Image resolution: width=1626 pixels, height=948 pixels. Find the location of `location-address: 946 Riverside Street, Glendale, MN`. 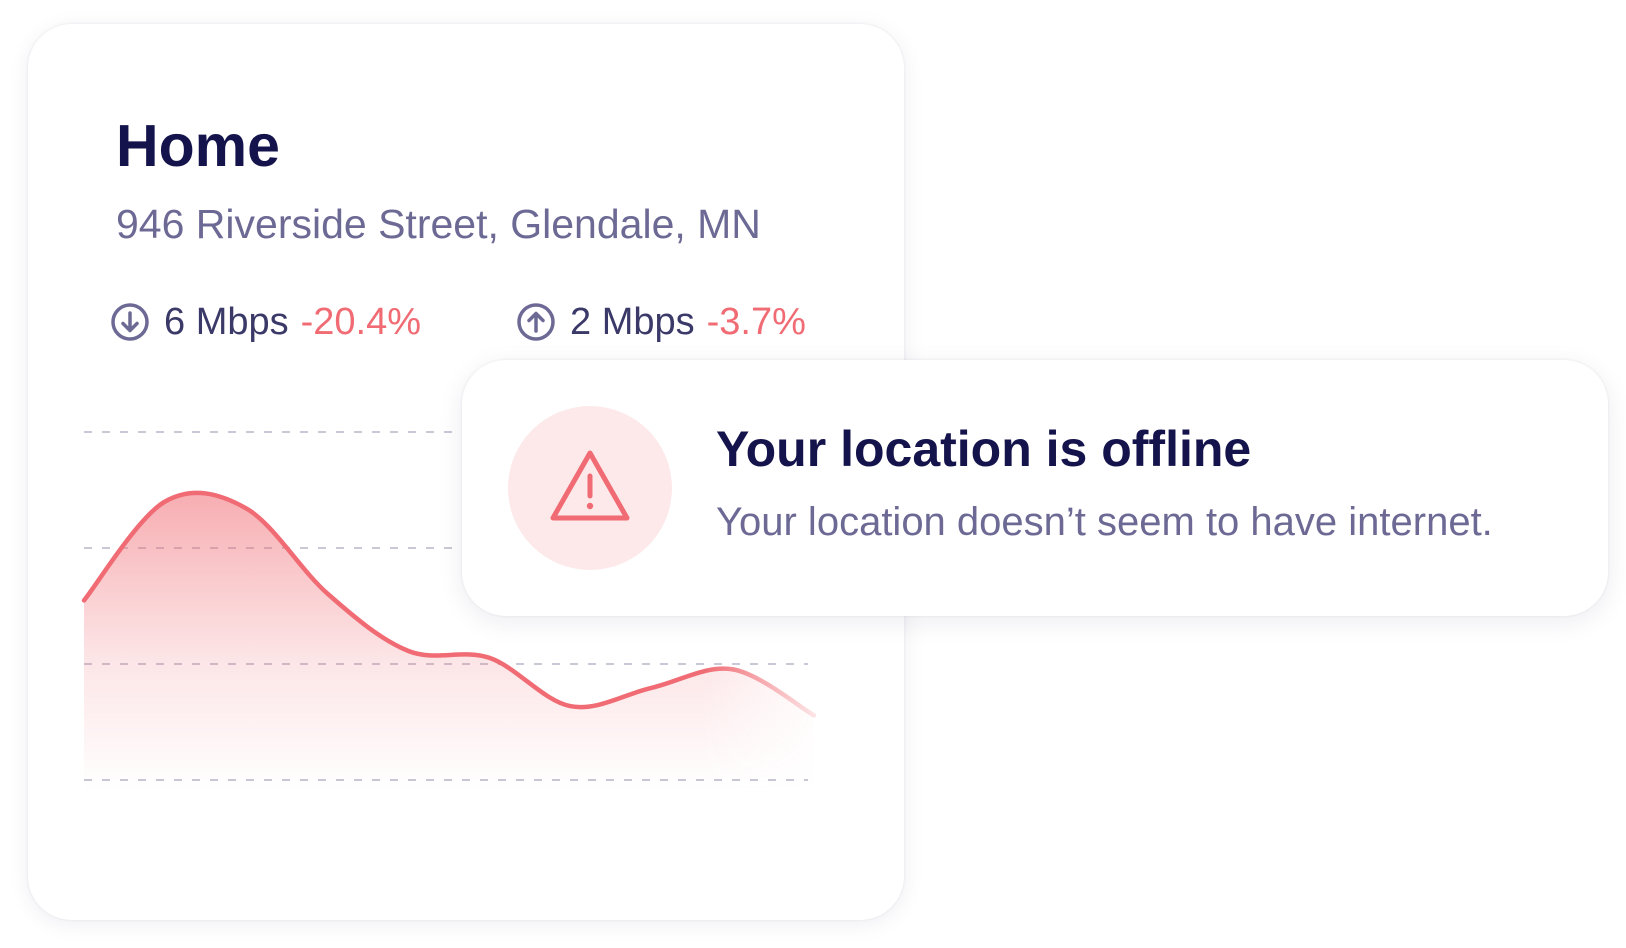

location-address: 946 Riverside Street, Glendale, MN is located at coordinates (438, 224).